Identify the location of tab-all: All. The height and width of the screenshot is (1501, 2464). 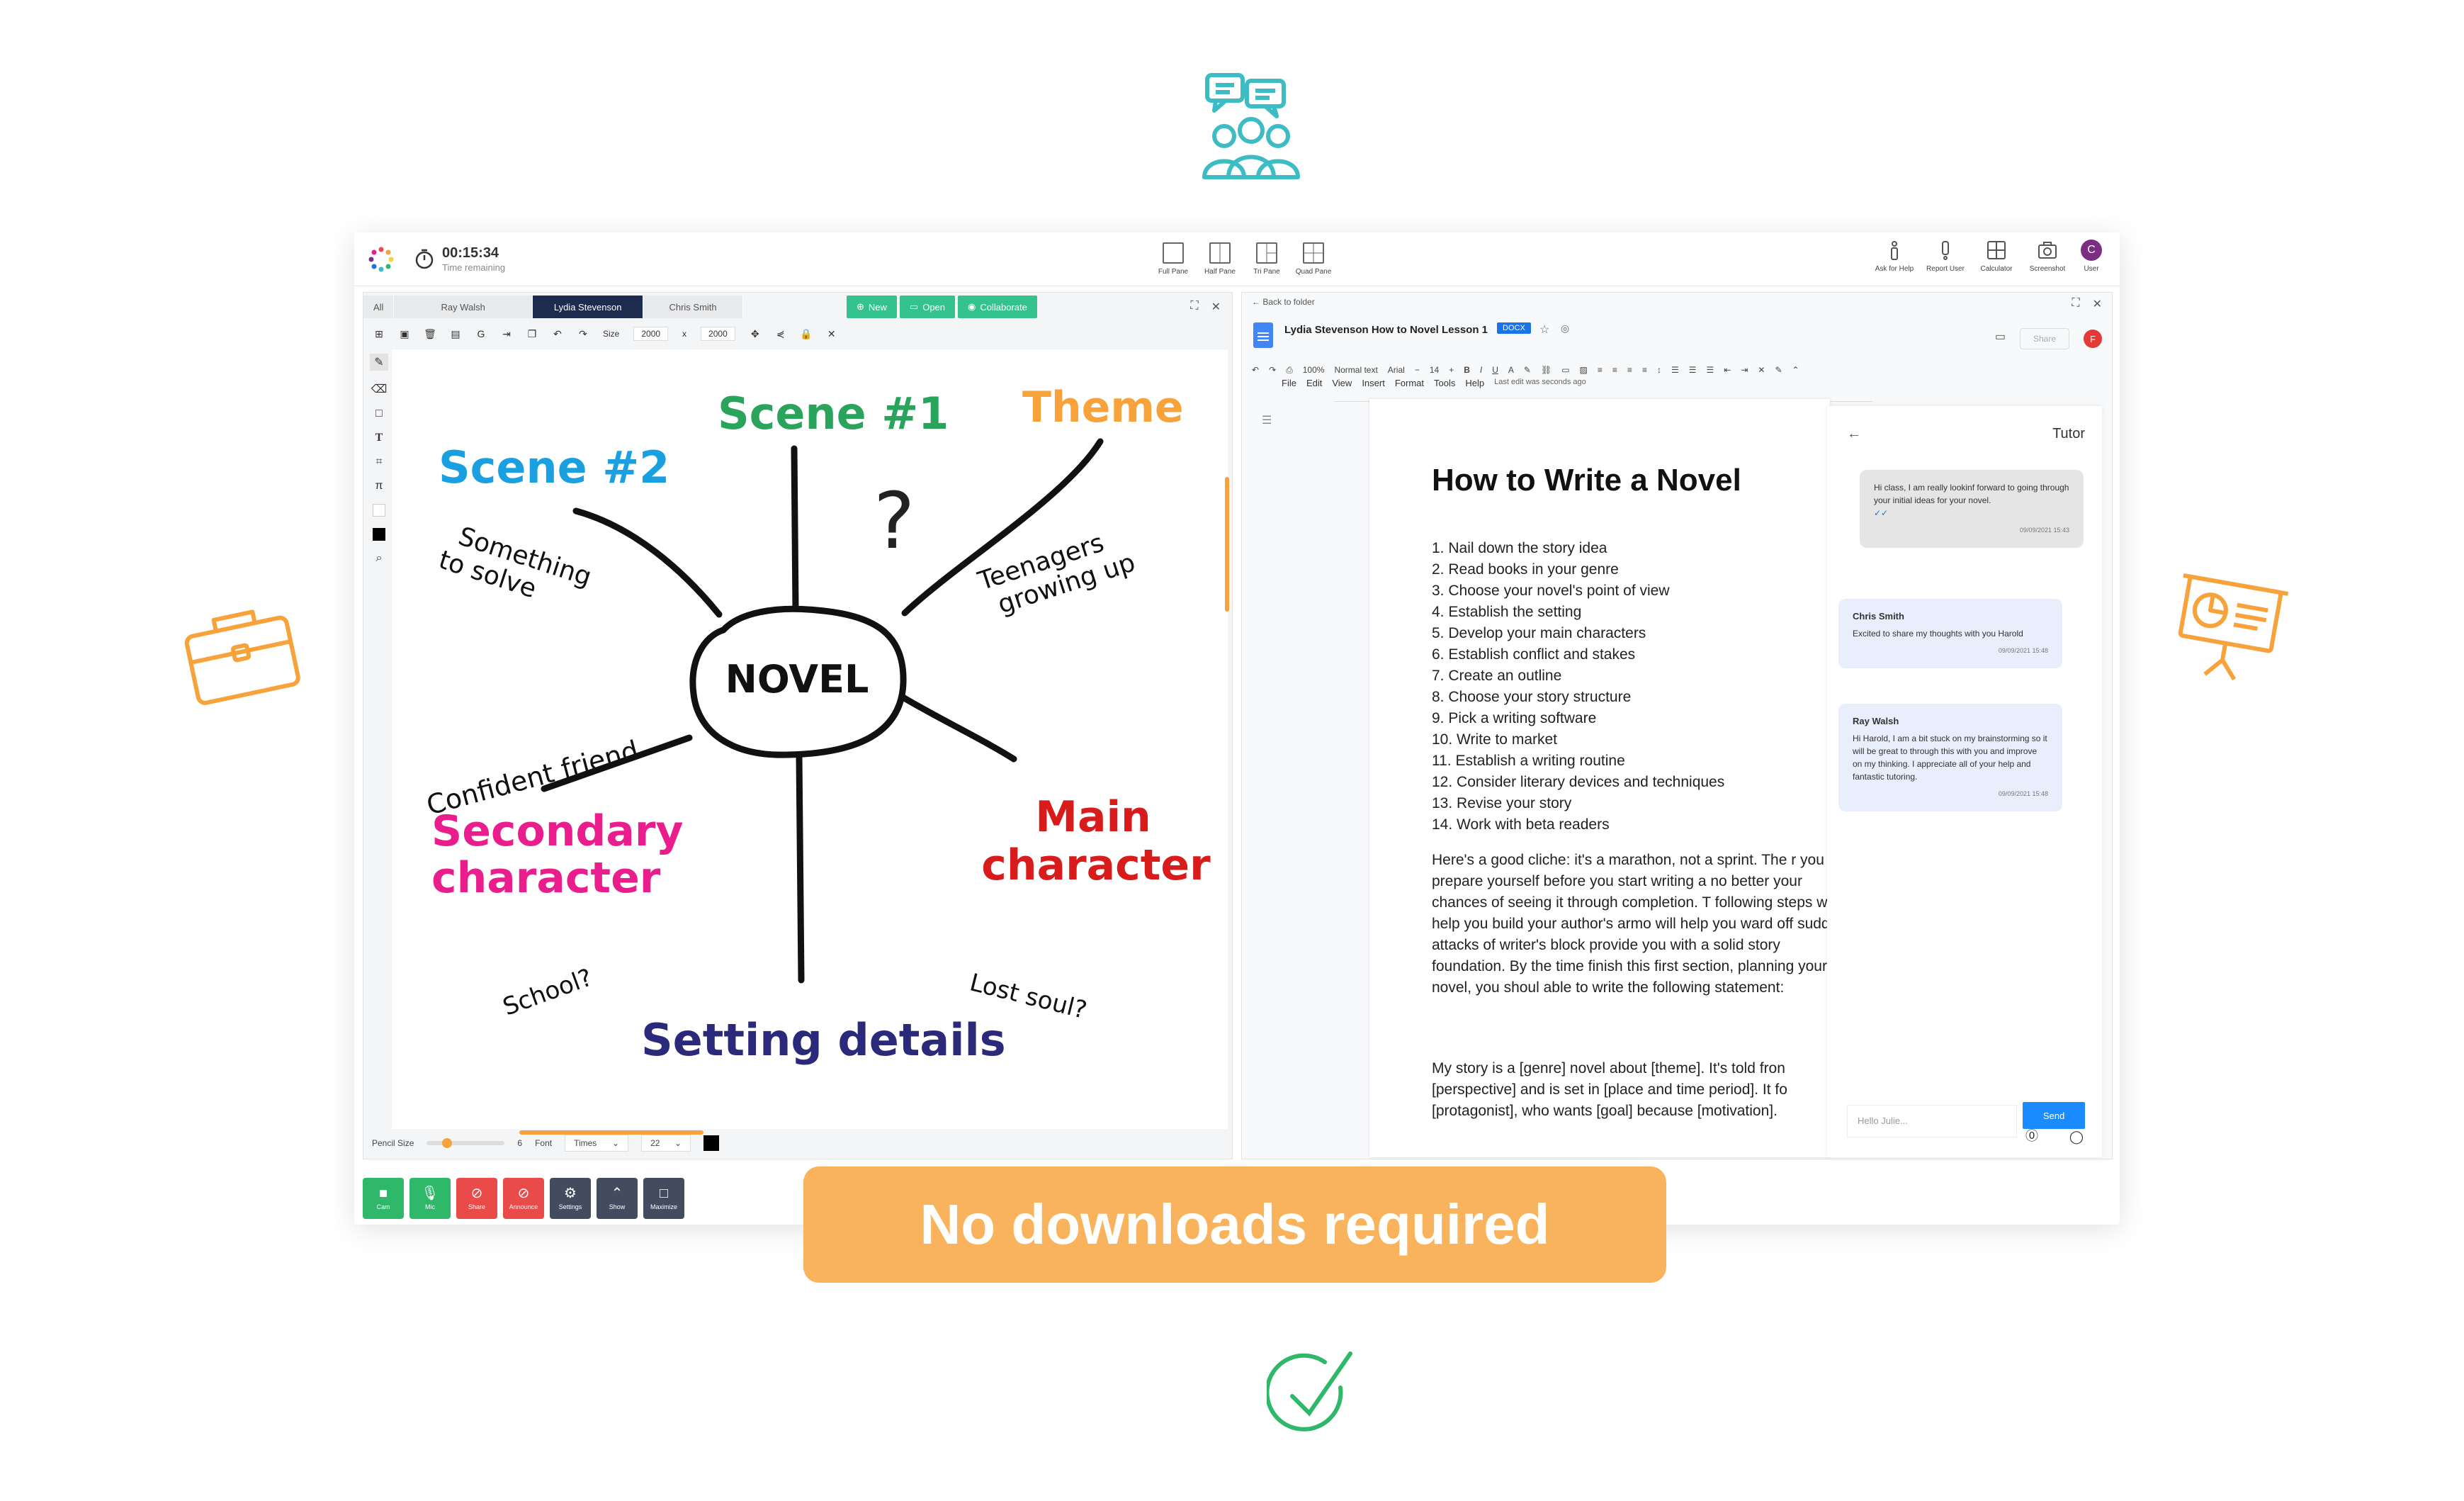
(379, 307).